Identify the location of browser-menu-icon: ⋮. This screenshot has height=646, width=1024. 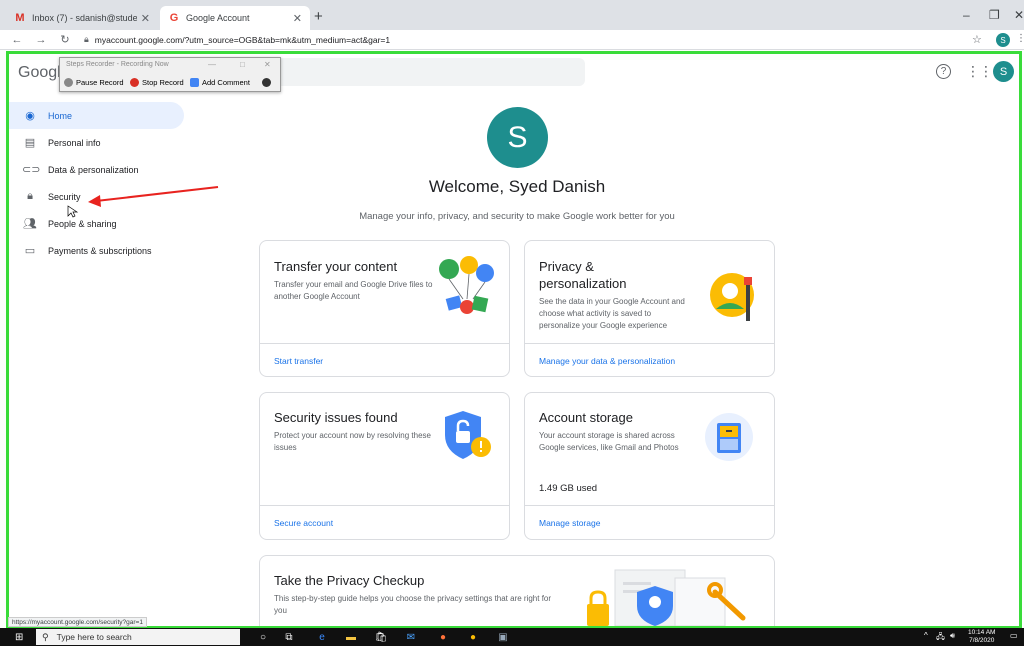
(1020, 38).